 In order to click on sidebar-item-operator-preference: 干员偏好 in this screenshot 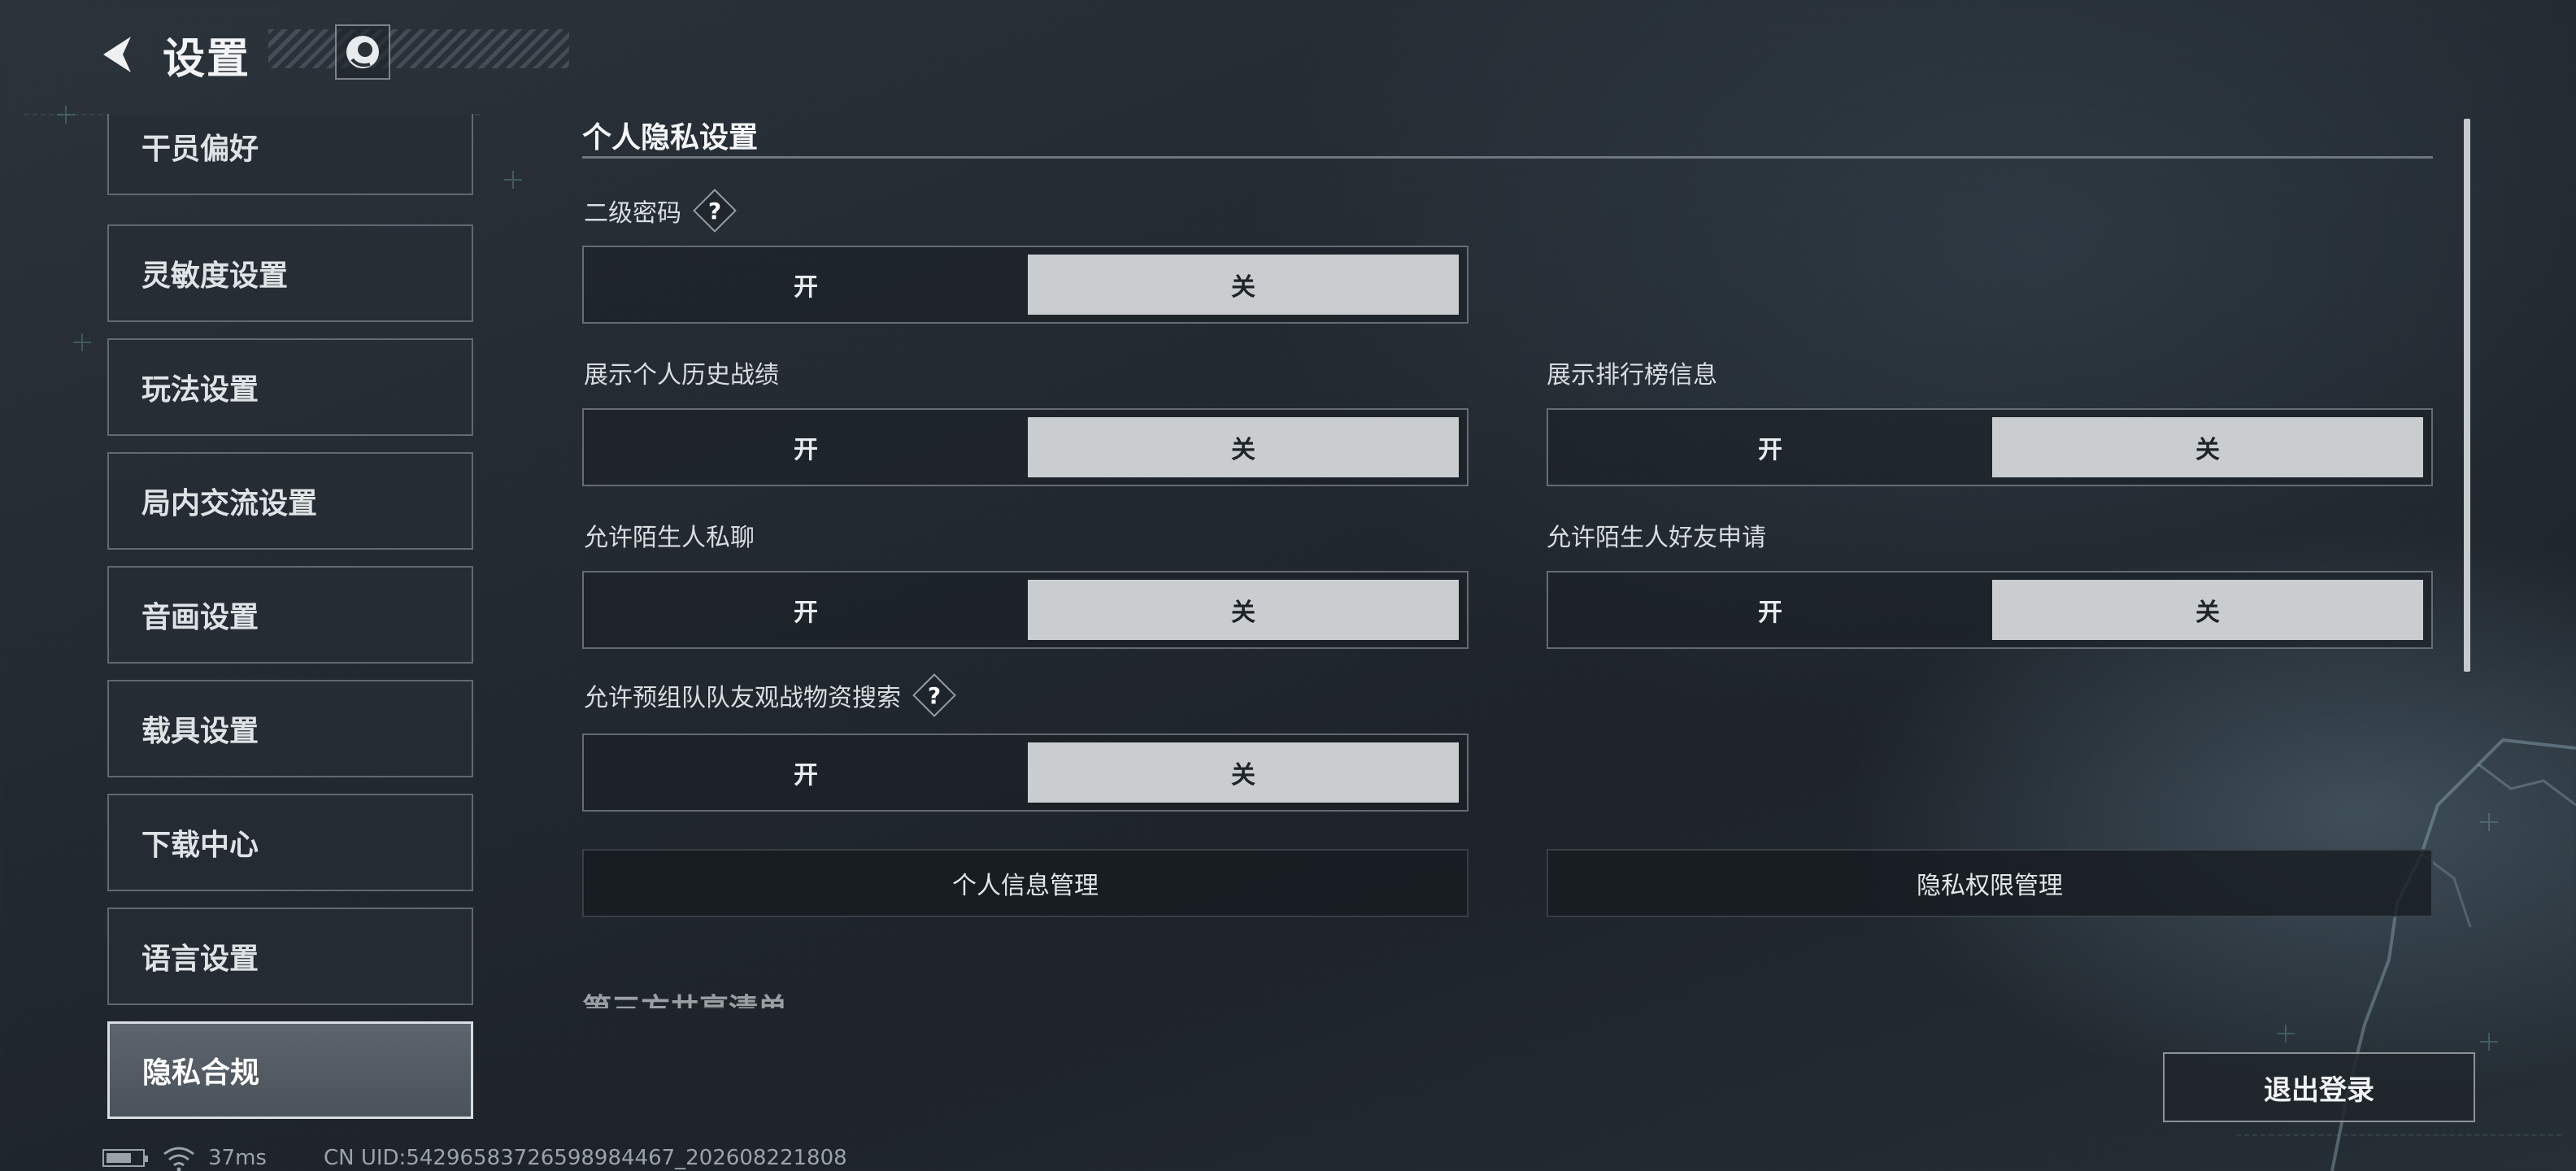, I will do `click(290, 155)`.